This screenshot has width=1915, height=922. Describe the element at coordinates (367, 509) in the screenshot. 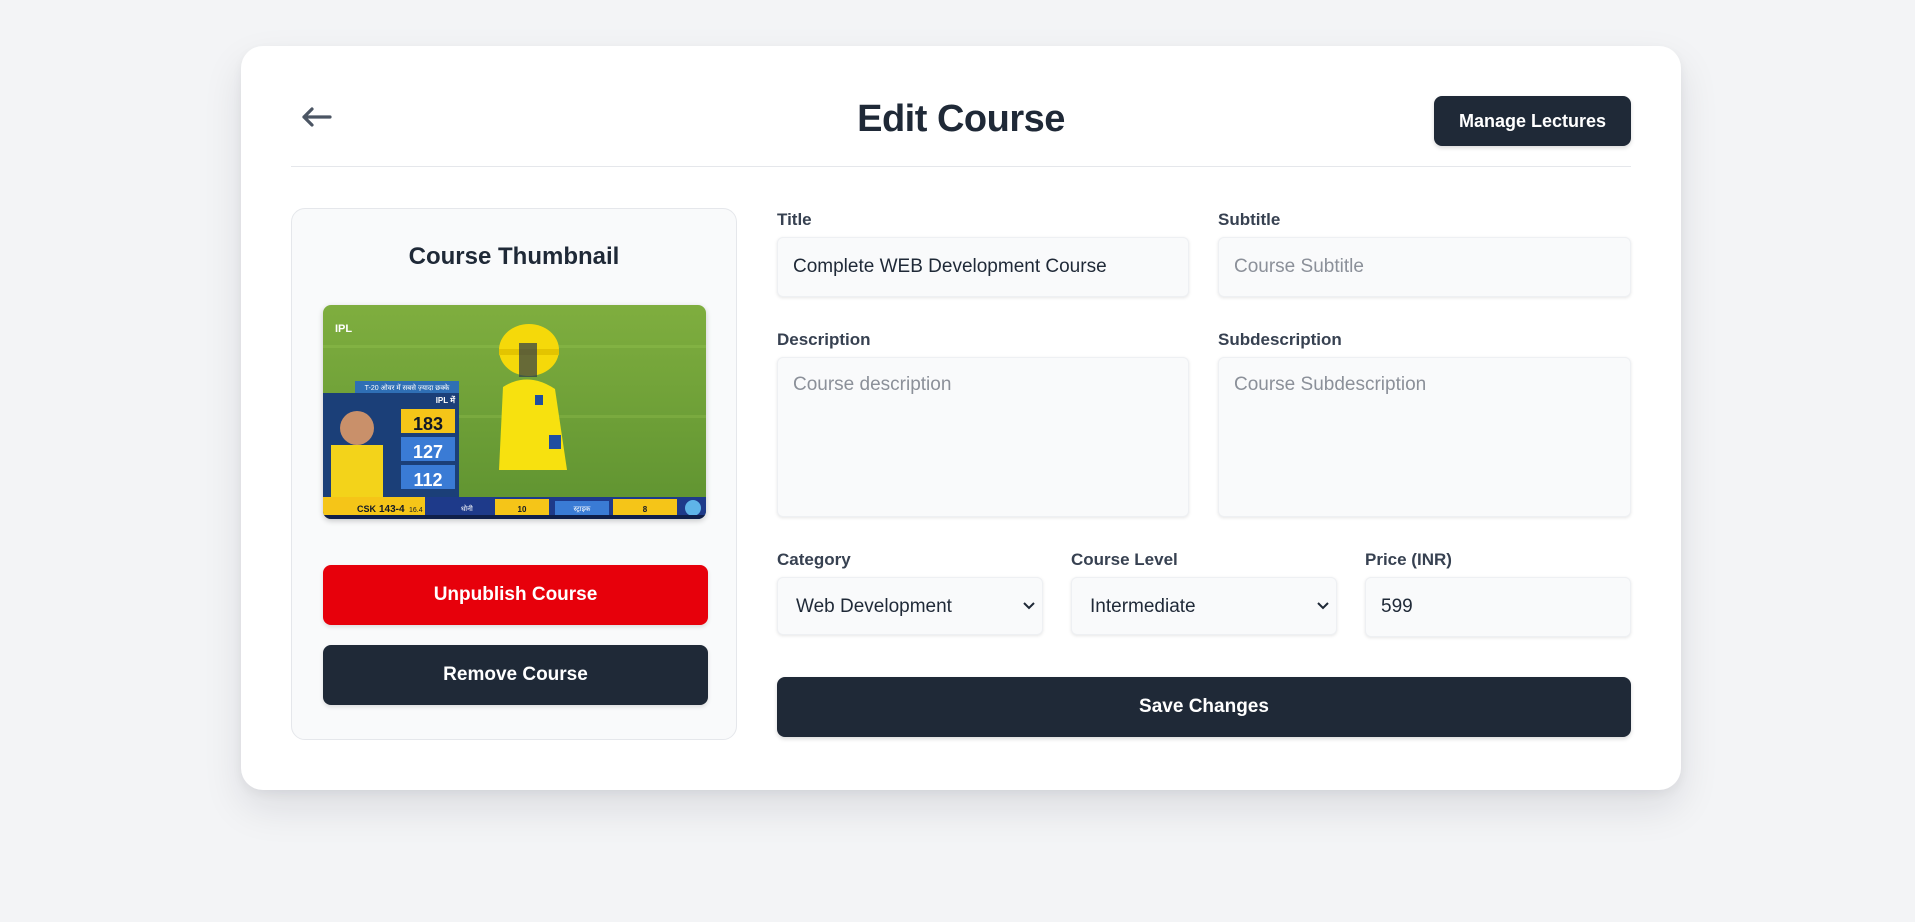

I see `score-team: CSK` at that location.